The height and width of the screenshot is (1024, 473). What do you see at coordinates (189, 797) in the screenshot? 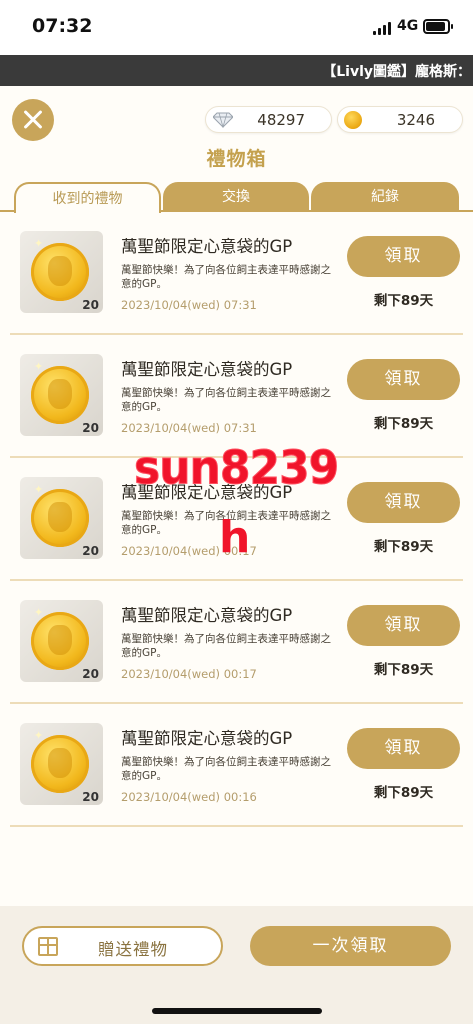
I see `gift-date: 2023/10/04(wed) 00:16` at bounding box center [189, 797].